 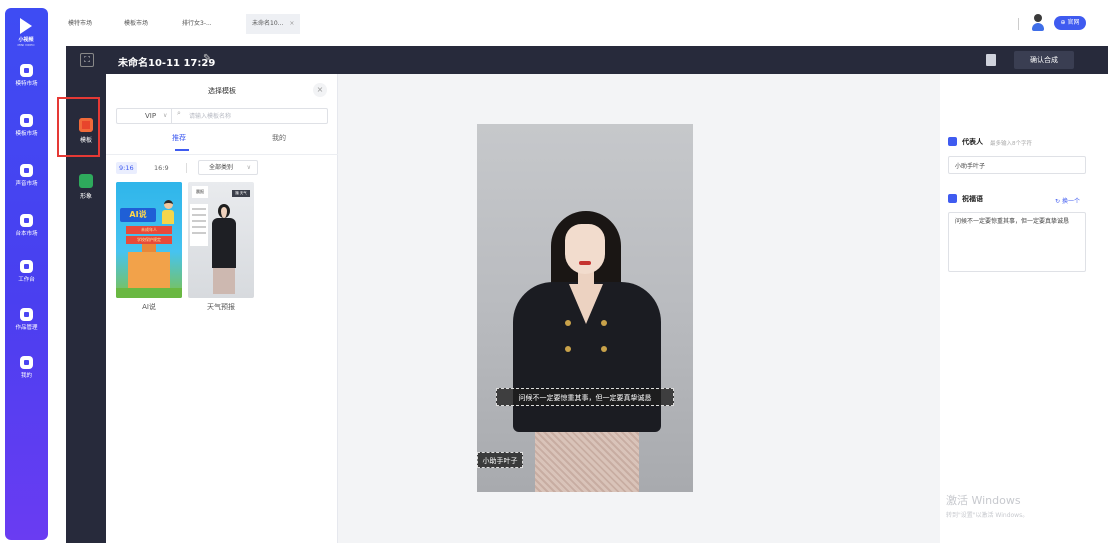 I want to click on tab-recommend: 推荐, so click(x=179, y=138).